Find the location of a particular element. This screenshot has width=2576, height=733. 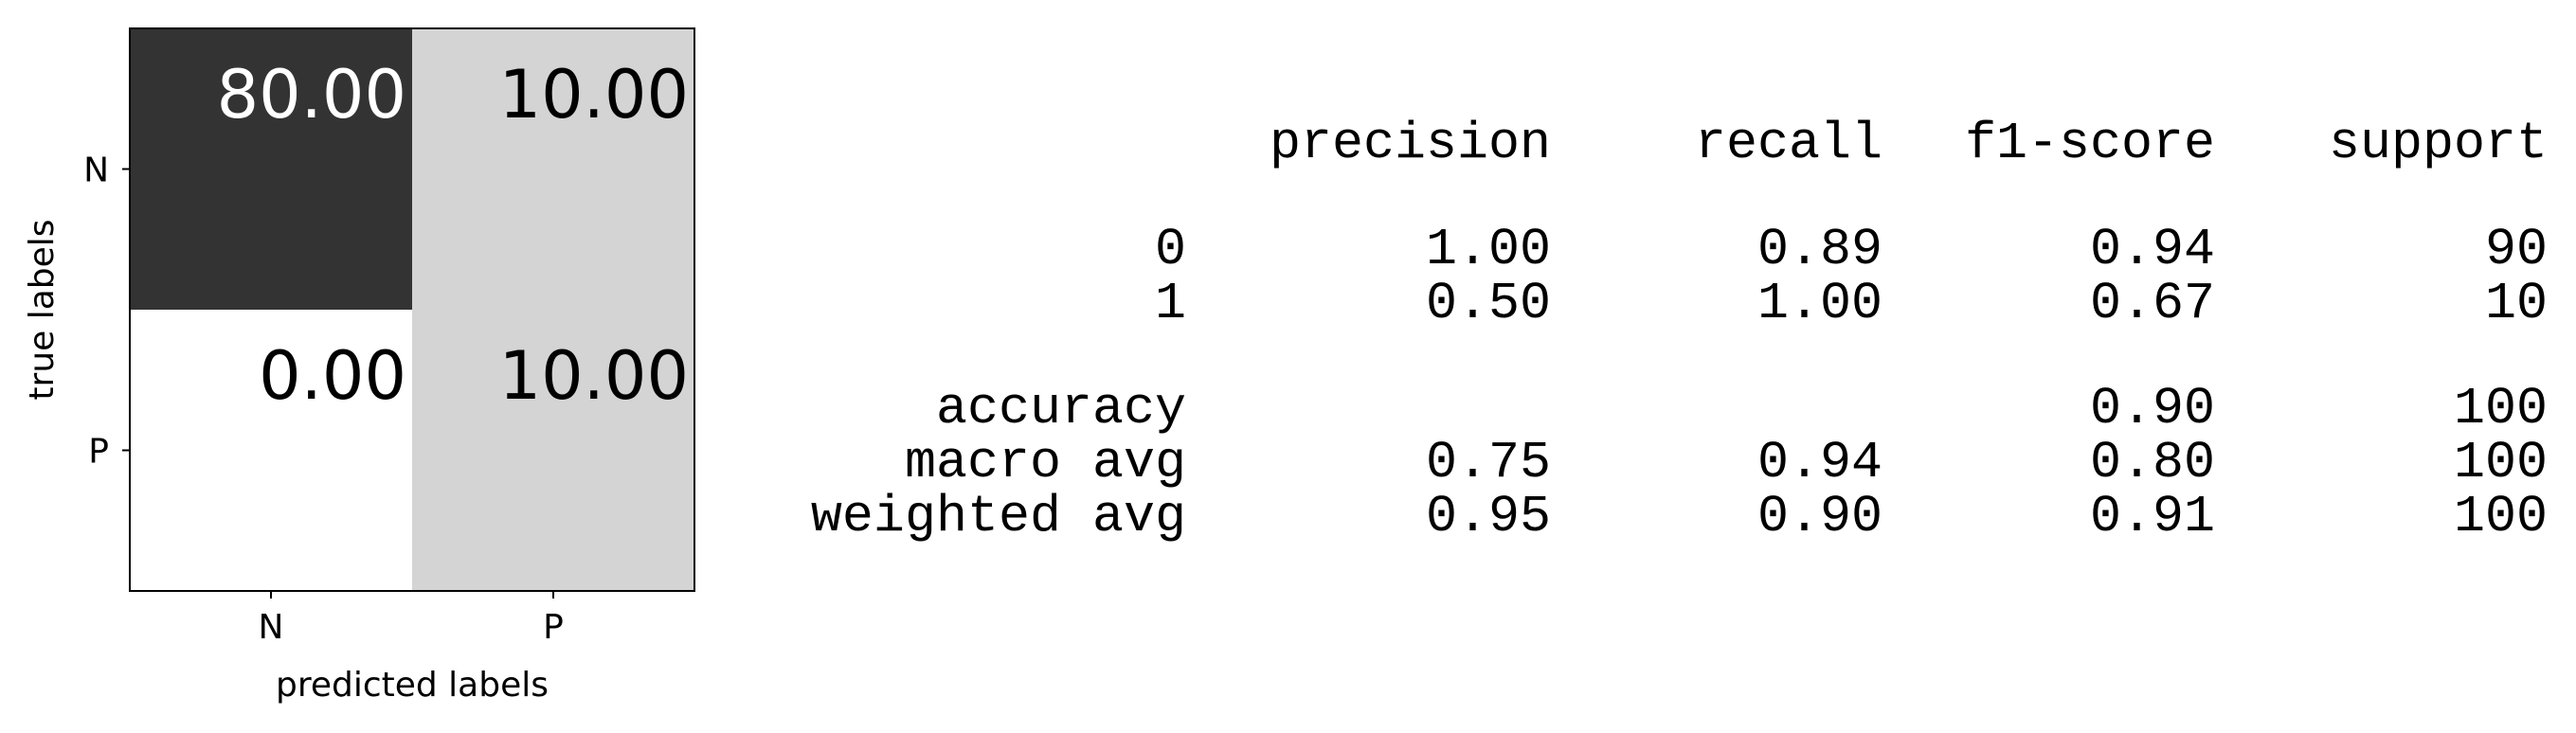

y-axis-label: true labels is located at coordinates (42, 309).